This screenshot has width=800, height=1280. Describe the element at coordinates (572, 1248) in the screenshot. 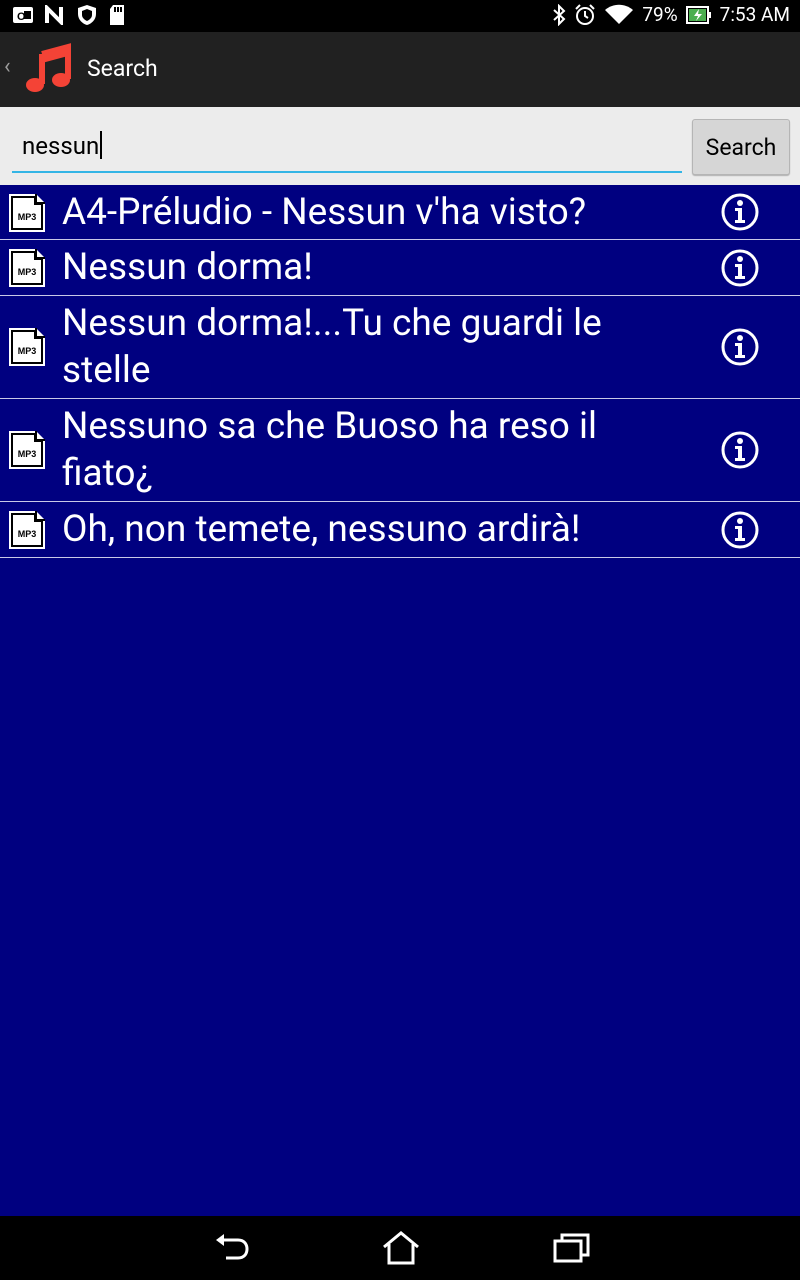

I see `recents-icon` at that location.